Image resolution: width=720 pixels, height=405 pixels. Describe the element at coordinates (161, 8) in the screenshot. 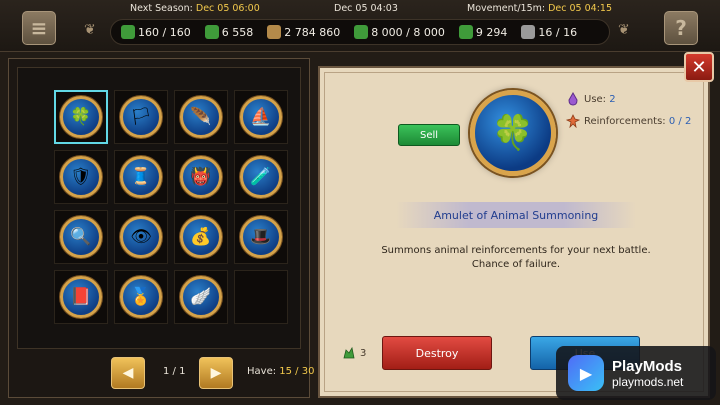

I see `next-season-label: Next Season:` at that location.